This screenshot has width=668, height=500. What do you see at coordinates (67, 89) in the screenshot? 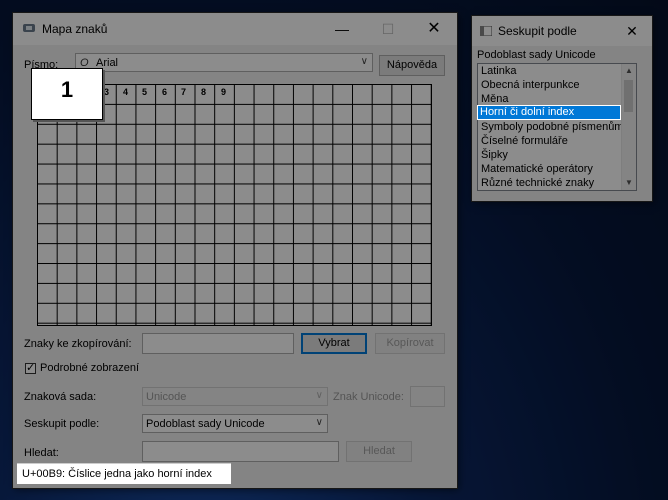
I see `zoom-char: 1` at bounding box center [67, 89].